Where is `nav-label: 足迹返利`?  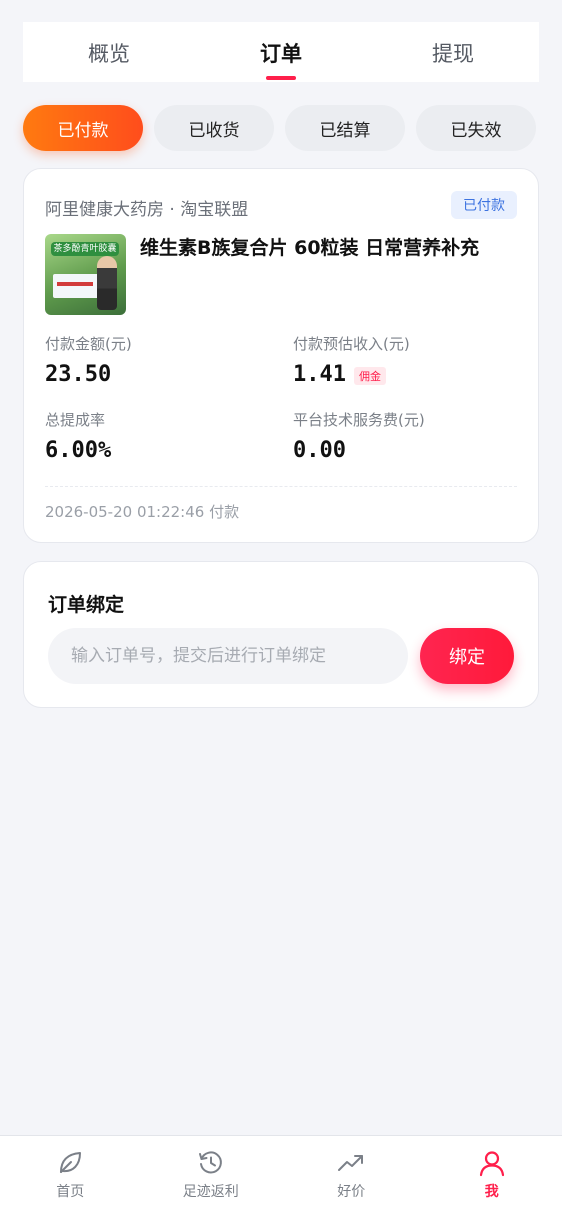 nav-label: 足迹返利 is located at coordinates (210, 1192).